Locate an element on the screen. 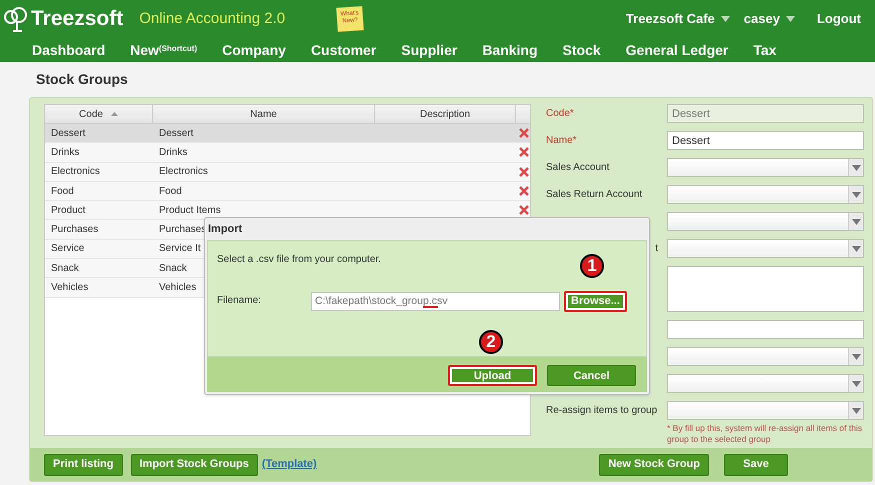 The width and height of the screenshot is (875, 485). table-cell-text: Product is located at coordinates (68, 211).